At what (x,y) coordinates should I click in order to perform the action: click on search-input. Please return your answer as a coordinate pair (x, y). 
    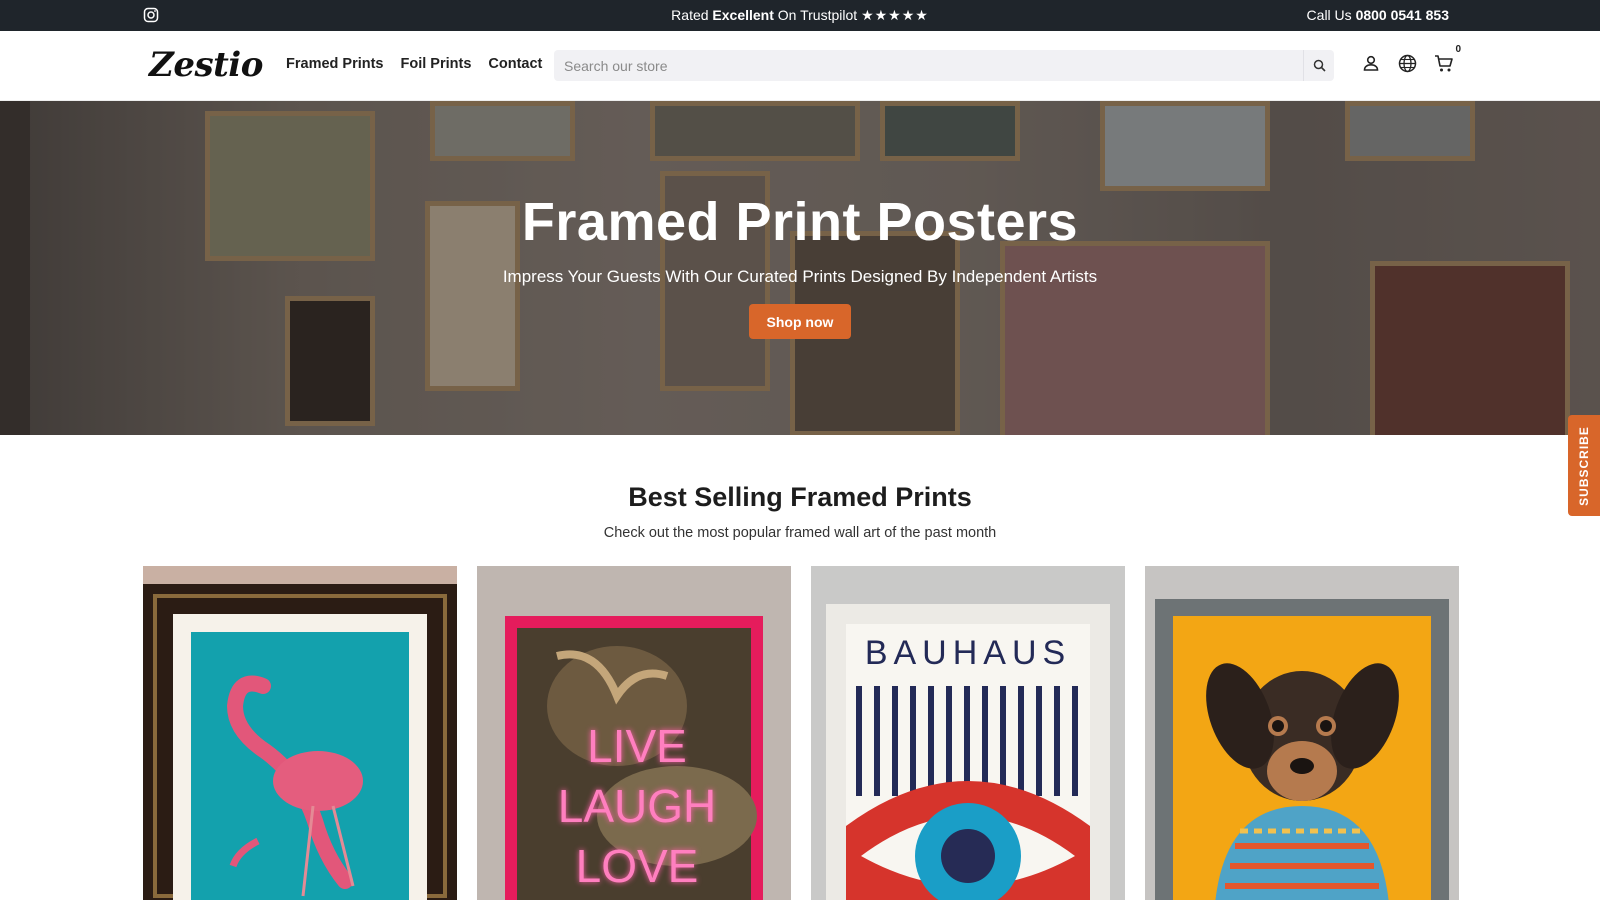
    Looking at the image, I should click on (928, 65).